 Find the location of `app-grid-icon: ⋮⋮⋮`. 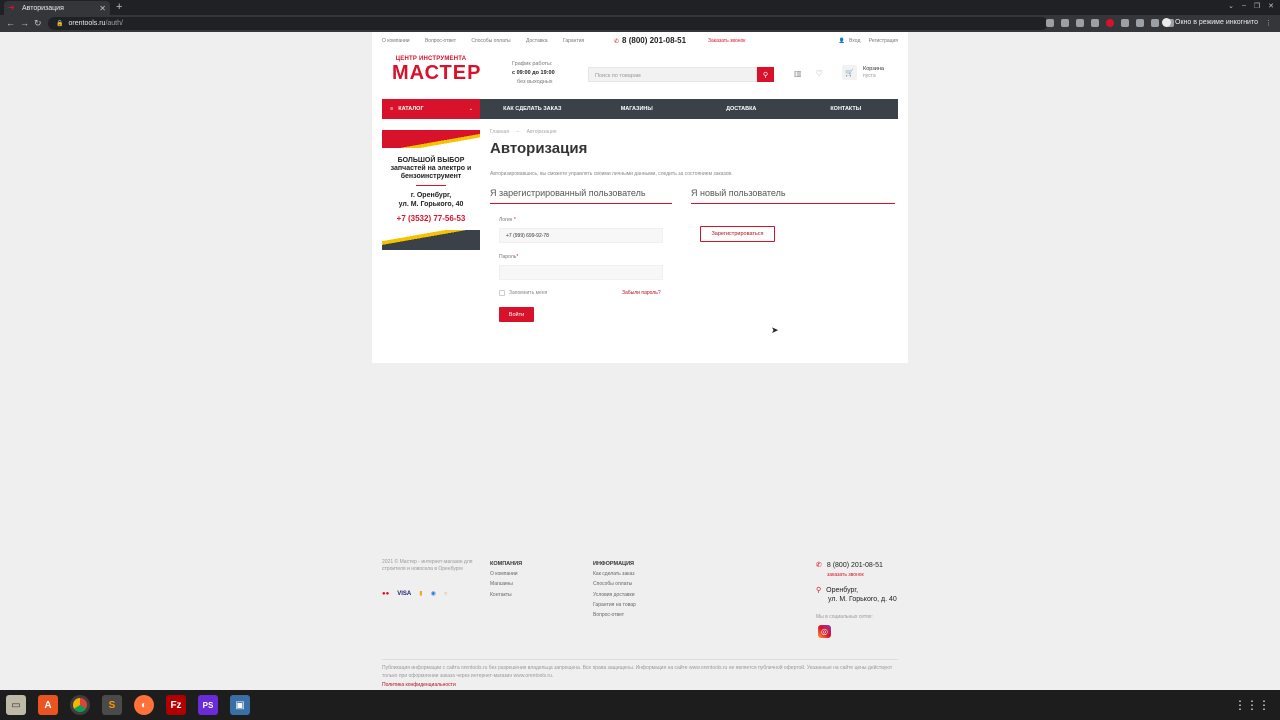

app-grid-icon: ⋮⋮⋮ is located at coordinates (1252, 705).